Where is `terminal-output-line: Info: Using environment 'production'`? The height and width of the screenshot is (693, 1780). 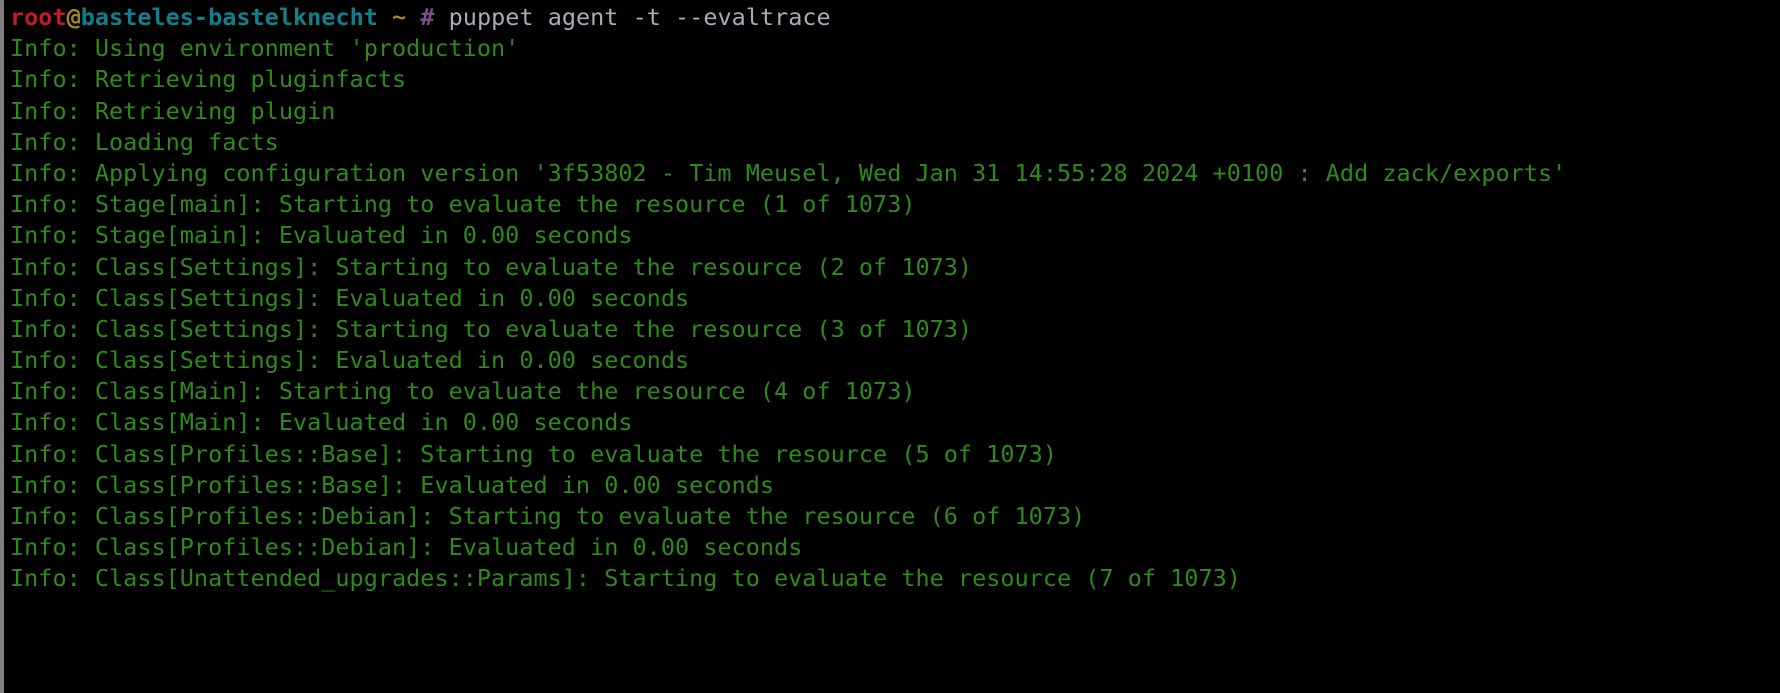
terminal-output-line: Info: Using environment 'production' is located at coordinates (265, 48).